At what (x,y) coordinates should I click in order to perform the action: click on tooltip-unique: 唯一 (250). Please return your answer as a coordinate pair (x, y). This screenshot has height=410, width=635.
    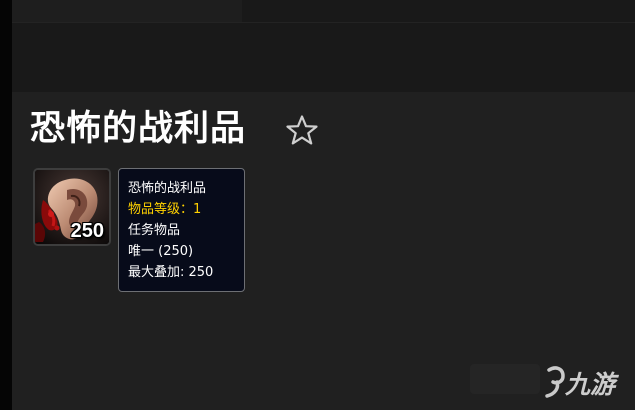
    Looking at the image, I should click on (161, 251).